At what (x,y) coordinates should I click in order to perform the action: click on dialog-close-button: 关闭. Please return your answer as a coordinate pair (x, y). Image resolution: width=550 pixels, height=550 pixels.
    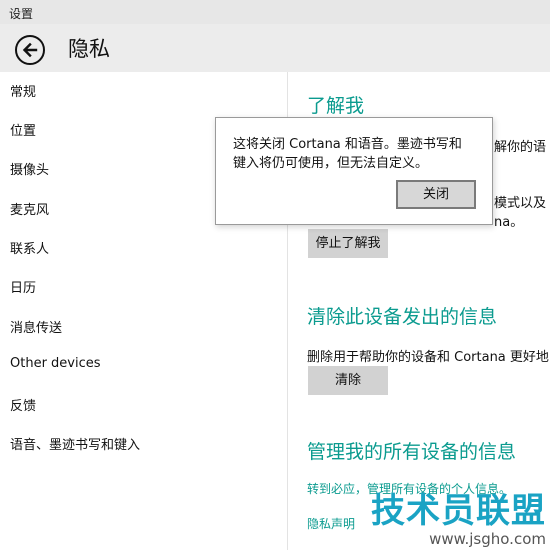
    Looking at the image, I should click on (436, 194).